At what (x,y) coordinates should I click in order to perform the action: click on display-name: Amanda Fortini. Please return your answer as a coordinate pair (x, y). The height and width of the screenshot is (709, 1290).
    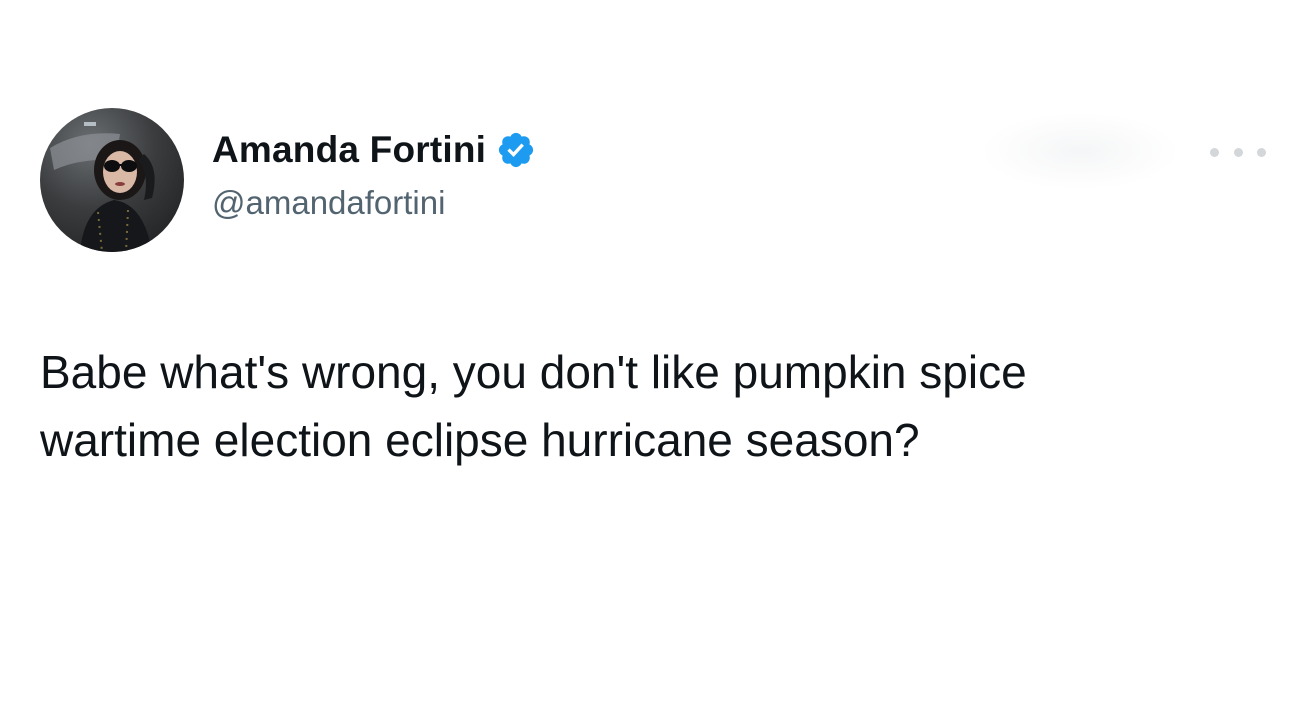
    Looking at the image, I should click on (349, 150).